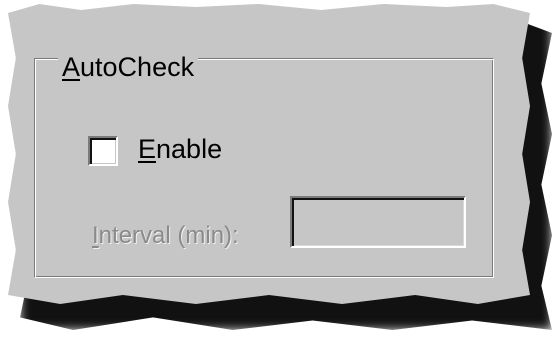  I want to click on interval-input, so click(378, 222).